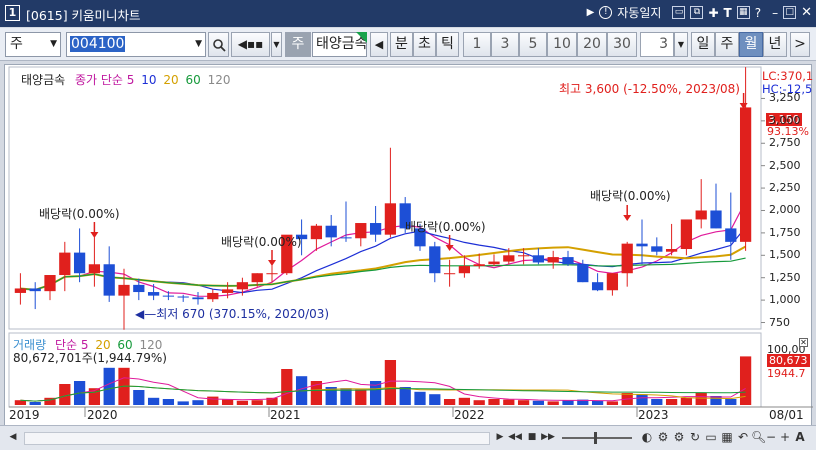 This screenshot has height=450, width=816. I want to click on arrow-left-icon: ◀—, so click(146, 314).